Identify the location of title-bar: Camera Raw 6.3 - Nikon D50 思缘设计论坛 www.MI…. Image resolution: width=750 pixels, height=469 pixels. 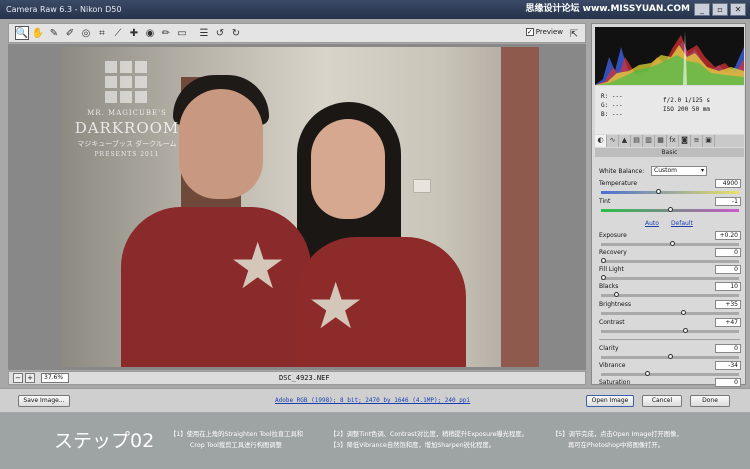
(375, 9).